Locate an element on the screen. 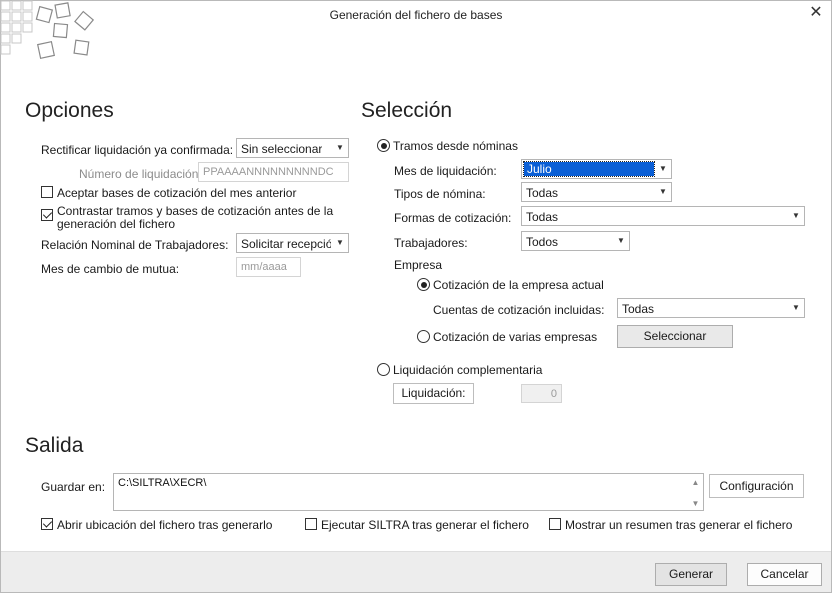 This screenshot has width=832, height=593. seleccion-title: Selección is located at coordinates (407, 110).